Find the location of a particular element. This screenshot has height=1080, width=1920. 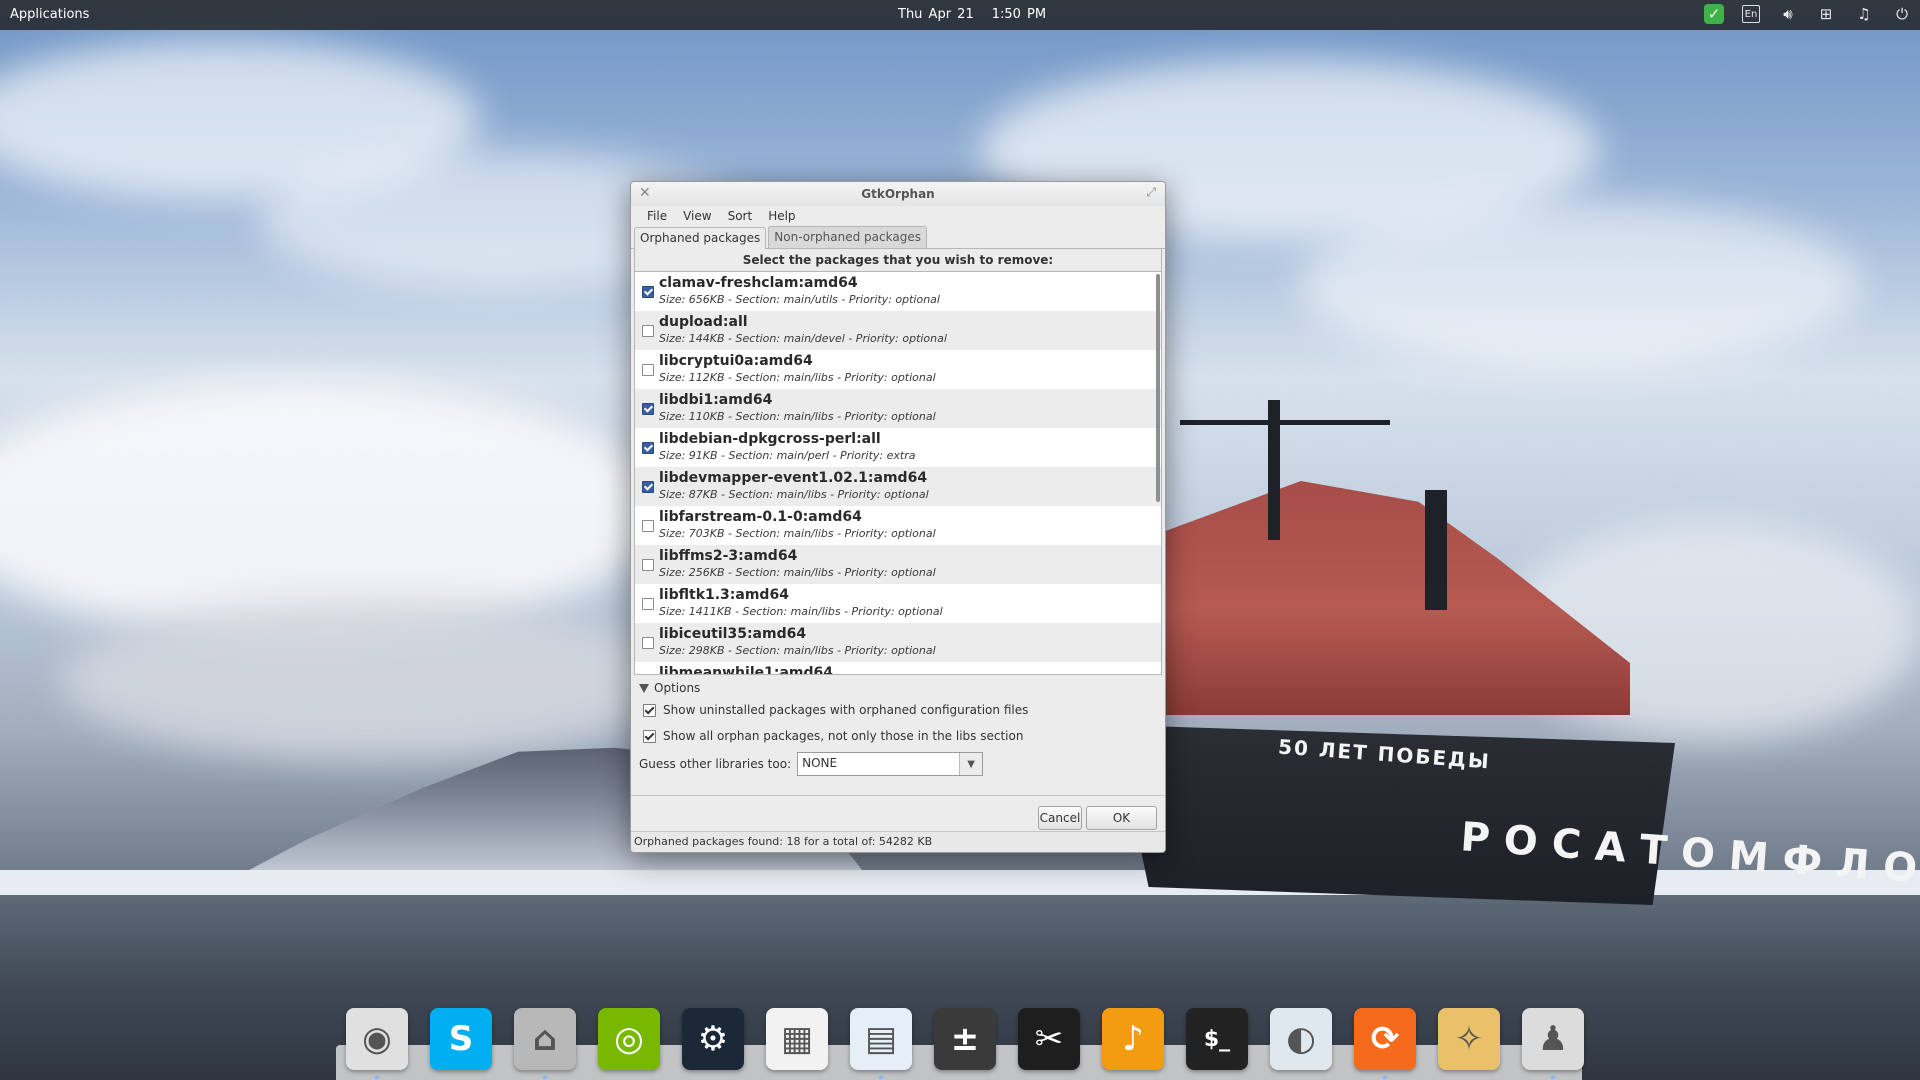

chrome-icon: ◉ is located at coordinates (377, 1039).